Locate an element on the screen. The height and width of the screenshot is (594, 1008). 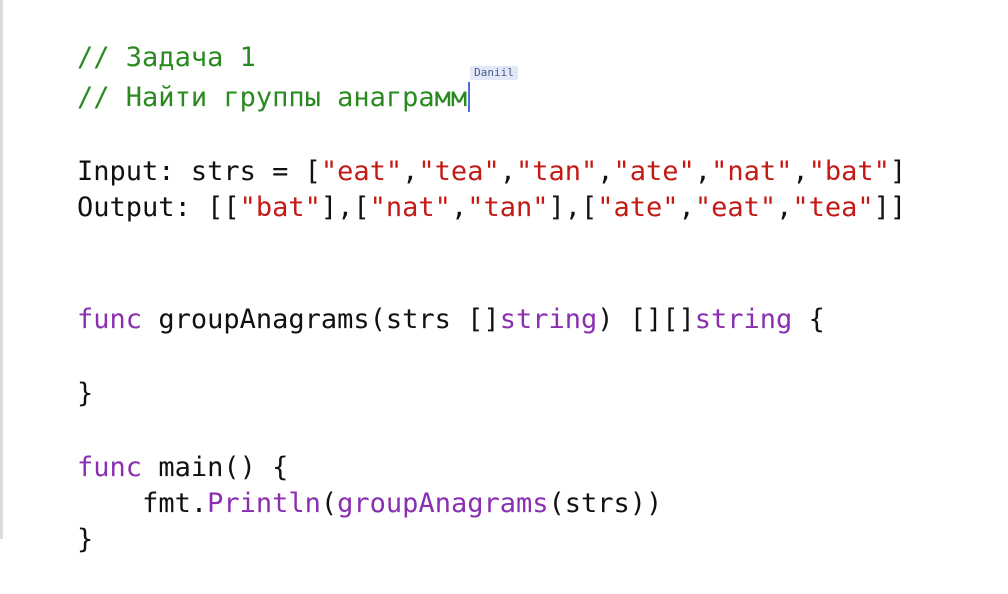
println-call: Println is located at coordinates (264, 503).